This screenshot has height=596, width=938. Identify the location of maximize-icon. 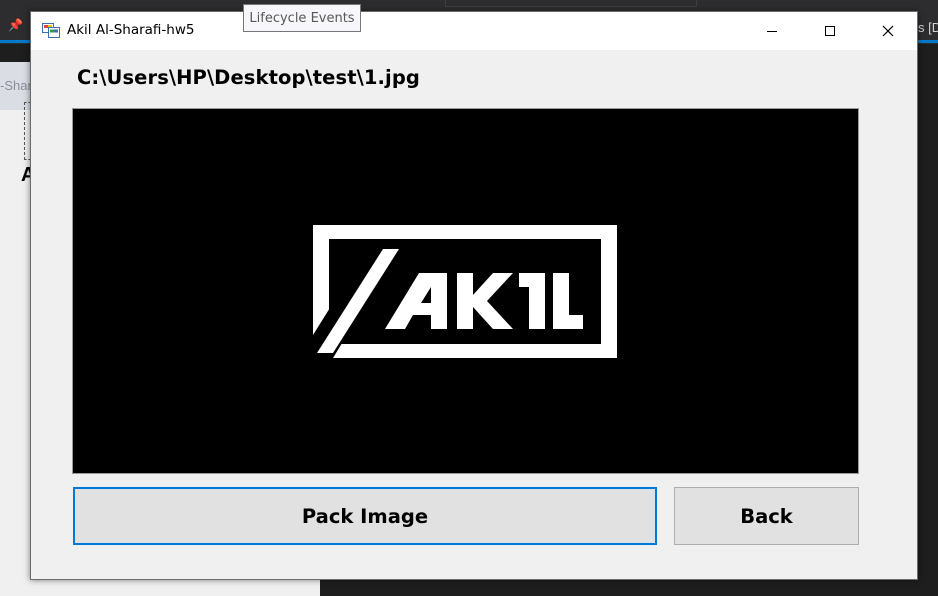
(830, 31).